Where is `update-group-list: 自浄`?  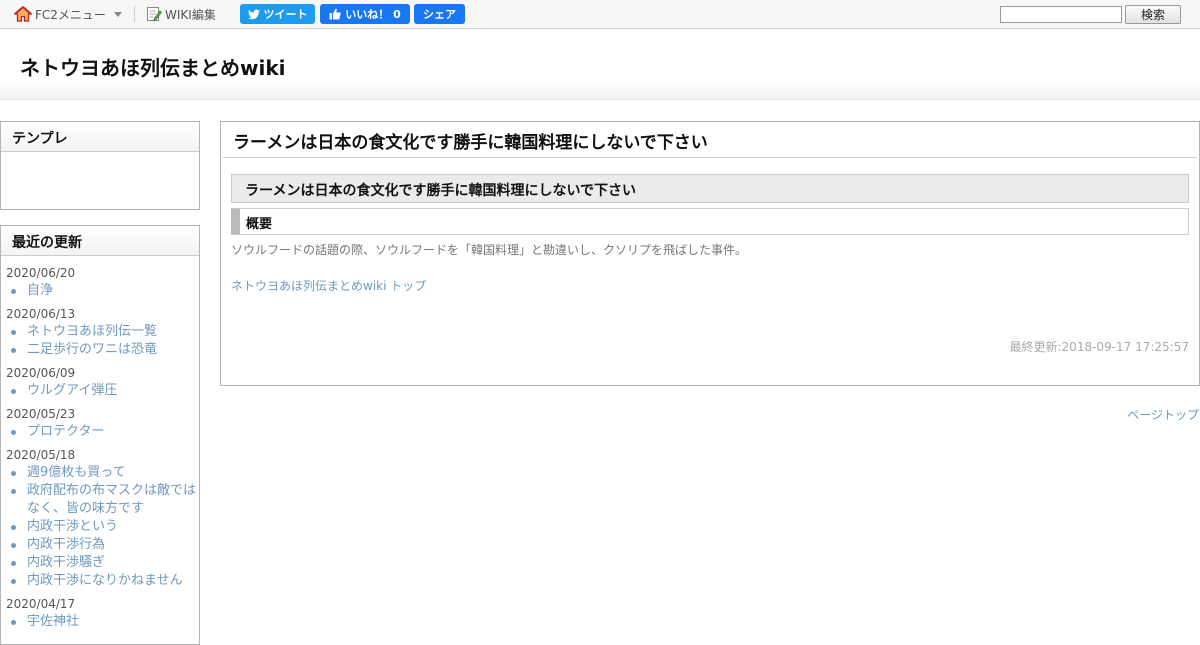
update-group-list: 自浄 is located at coordinates (102, 291).